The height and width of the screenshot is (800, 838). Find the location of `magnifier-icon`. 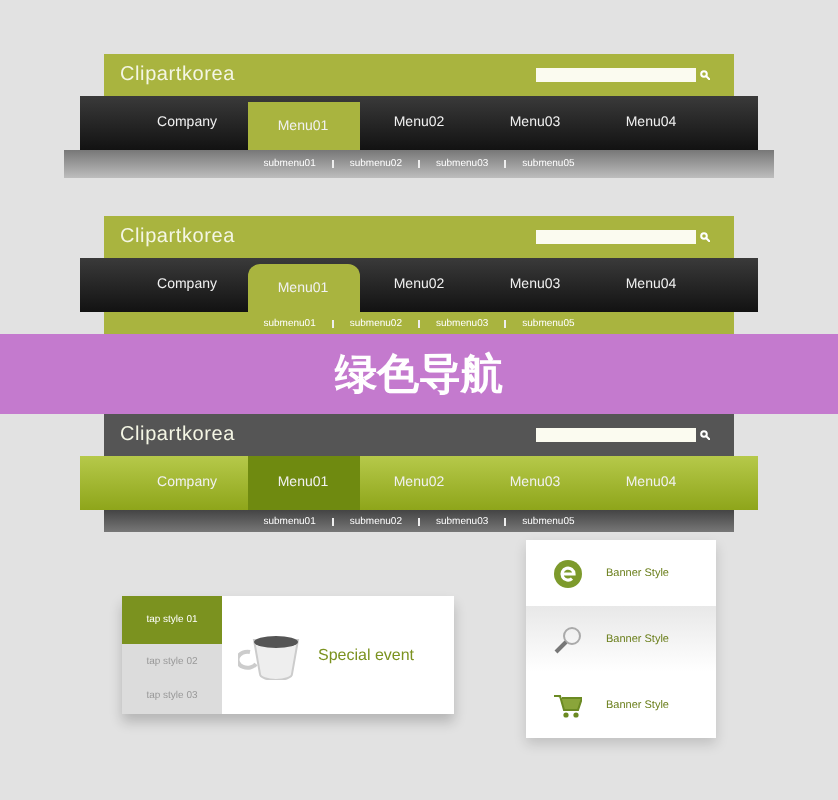

magnifier-icon is located at coordinates (568, 639).